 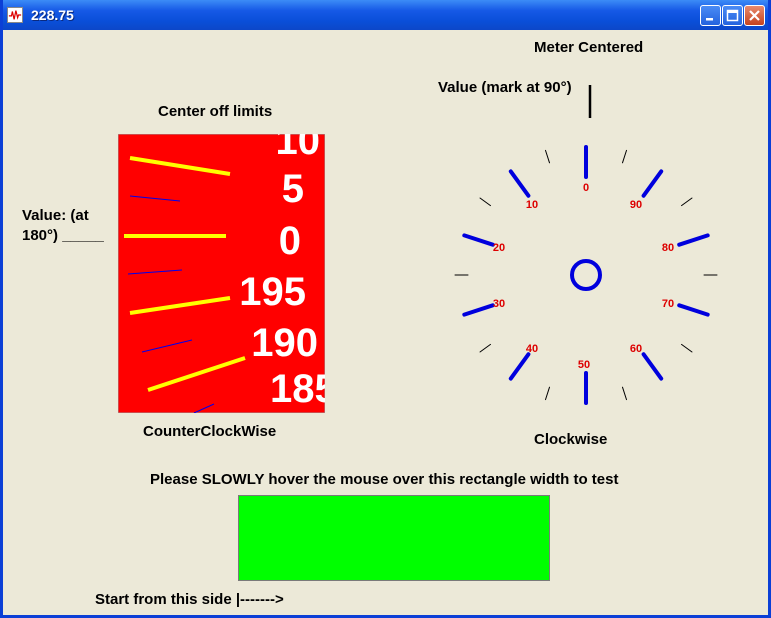 What do you see at coordinates (189, 599) in the screenshot?
I see `start-hint: Start from this side |------->` at bounding box center [189, 599].